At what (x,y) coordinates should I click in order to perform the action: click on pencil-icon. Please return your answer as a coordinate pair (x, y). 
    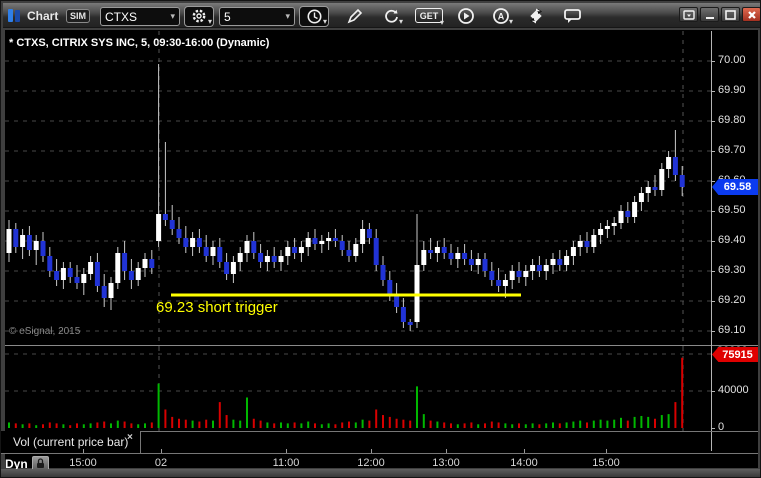
    Looking at the image, I should click on (354, 16).